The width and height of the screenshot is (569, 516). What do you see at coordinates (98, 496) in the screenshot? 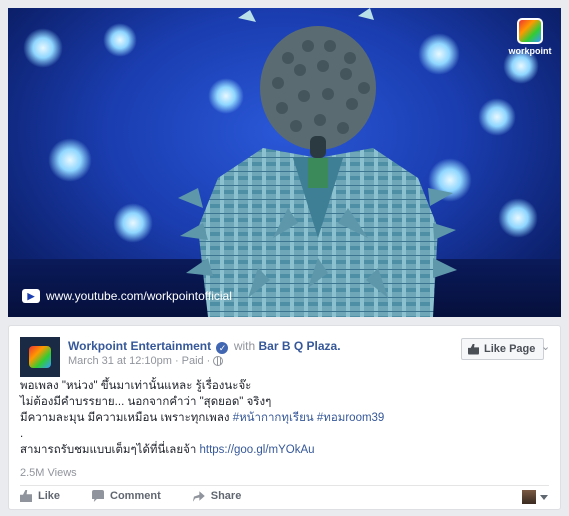
I see `comment-icon` at bounding box center [98, 496].